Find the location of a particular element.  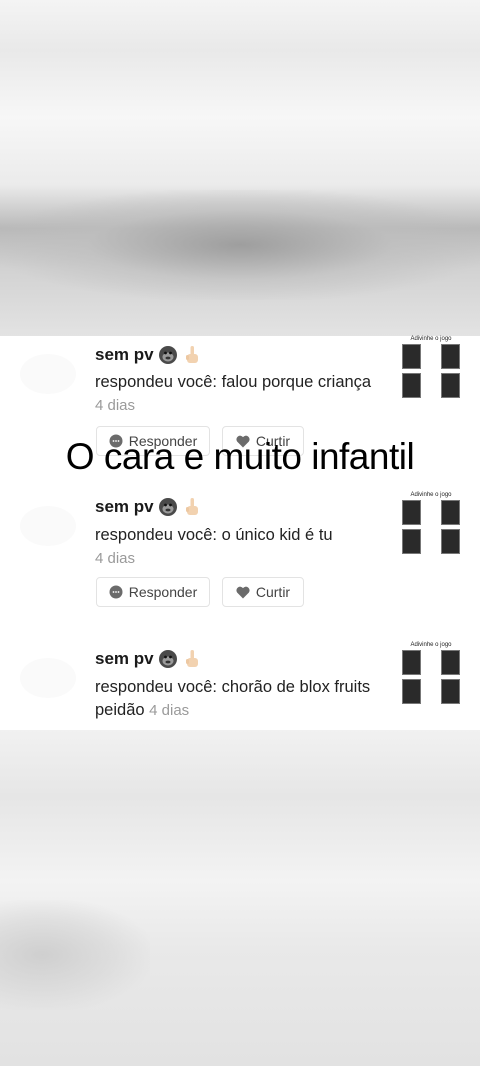

overlay-caption: O cara e muito infantil is located at coordinates (240, 456).